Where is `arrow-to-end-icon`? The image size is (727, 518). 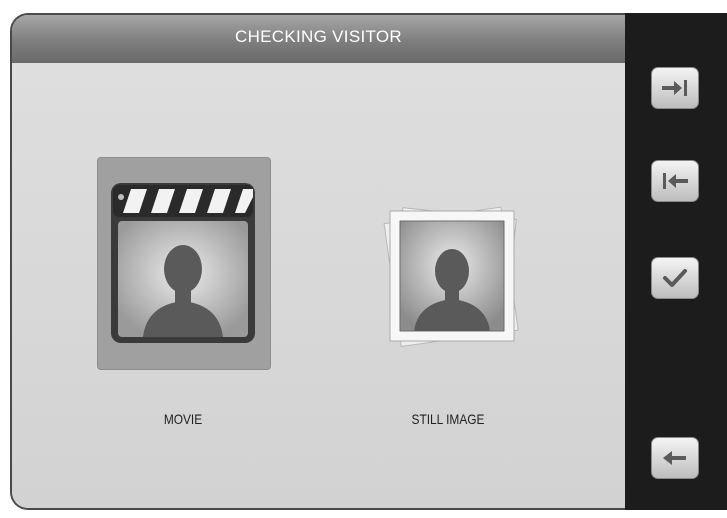
arrow-to-end-icon is located at coordinates (674, 88).